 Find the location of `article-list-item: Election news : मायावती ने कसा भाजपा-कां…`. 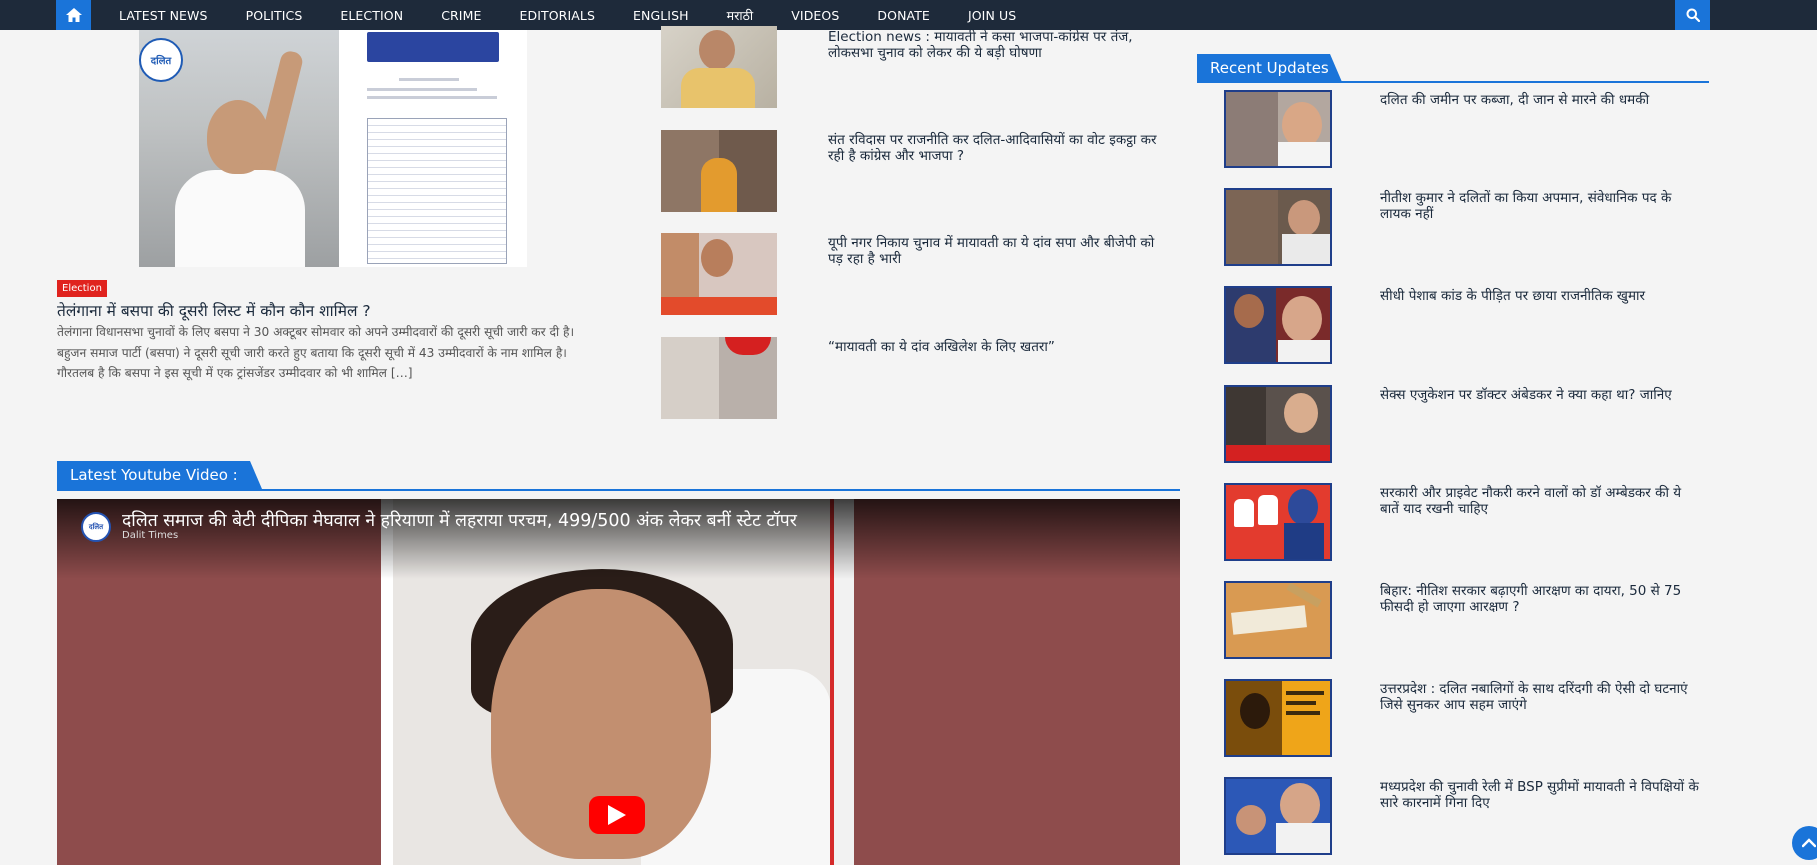

article-list-item: Election news : मायावती ने कसा भाजपा-कां… is located at coordinates (916, 67).